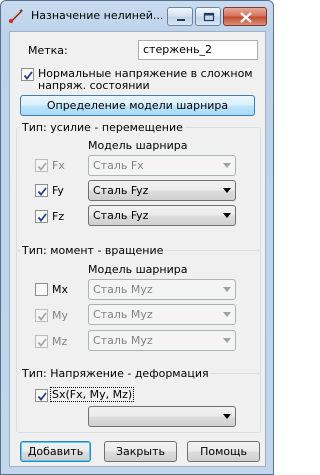 Image resolution: width=320 pixels, height=475 pixels. I want to click on my-checkbox, so click(41, 315).